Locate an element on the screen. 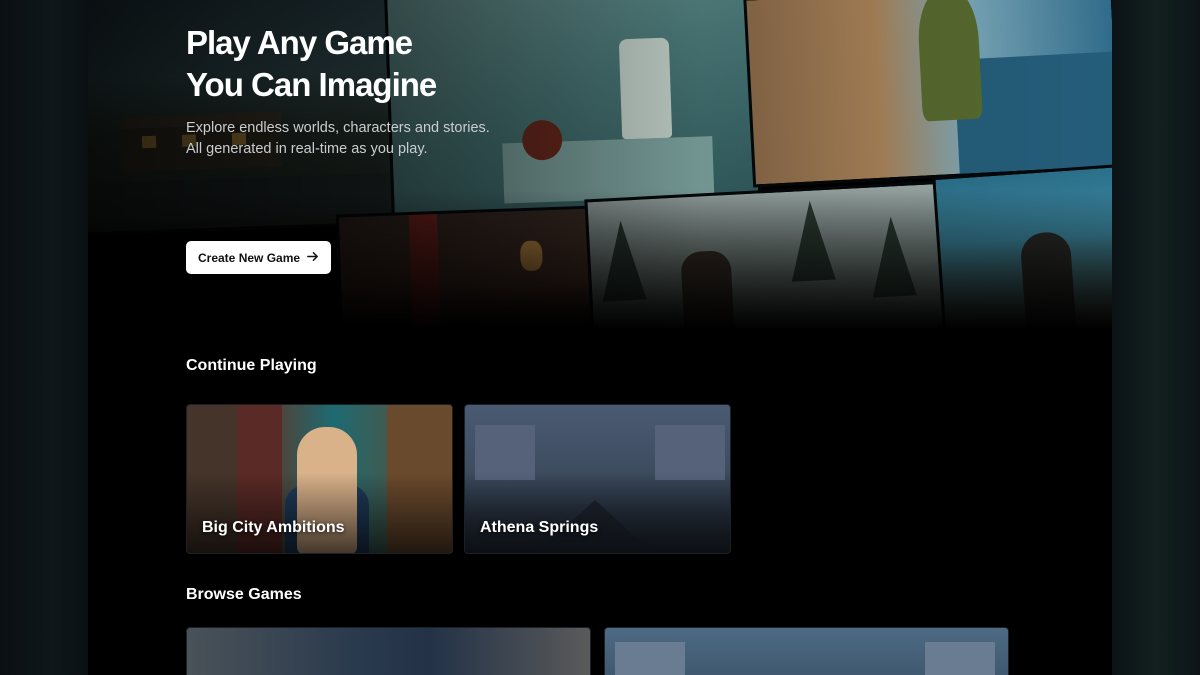  create-new-game-button: Create New Game is located at coordinates (259, 257).